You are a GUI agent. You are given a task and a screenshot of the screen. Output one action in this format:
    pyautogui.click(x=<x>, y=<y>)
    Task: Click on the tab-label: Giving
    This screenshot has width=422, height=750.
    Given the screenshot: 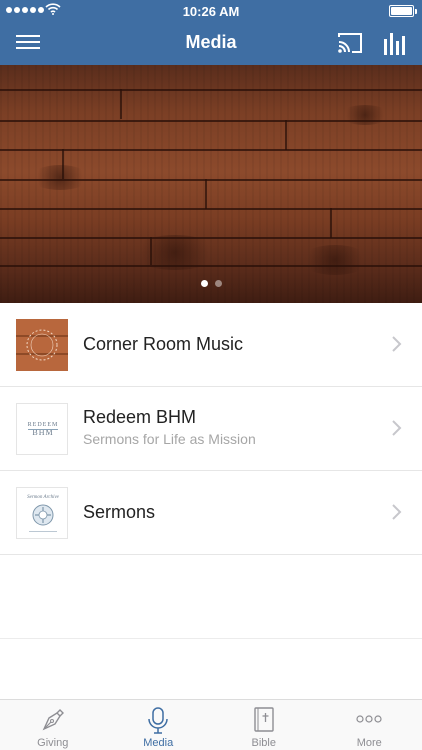 What is the action you would take?
    pyautogui.click(x=53, y=743)
    